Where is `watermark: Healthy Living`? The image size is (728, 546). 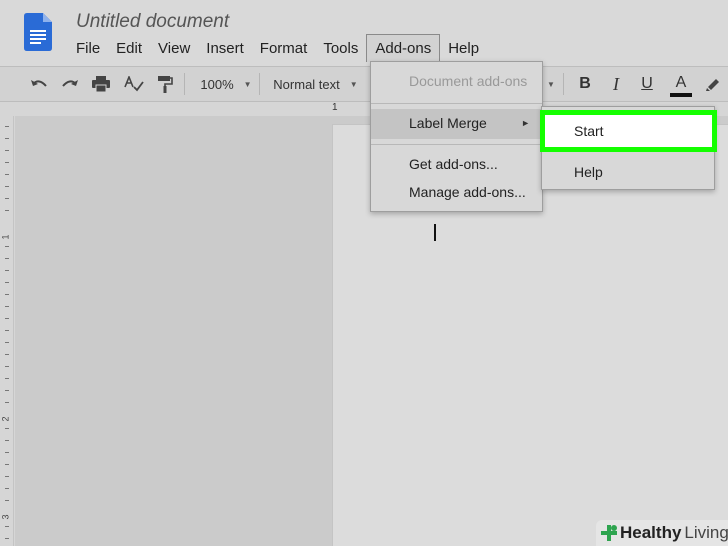 watermark: Healthy Living is located at coordinates (662, 533).